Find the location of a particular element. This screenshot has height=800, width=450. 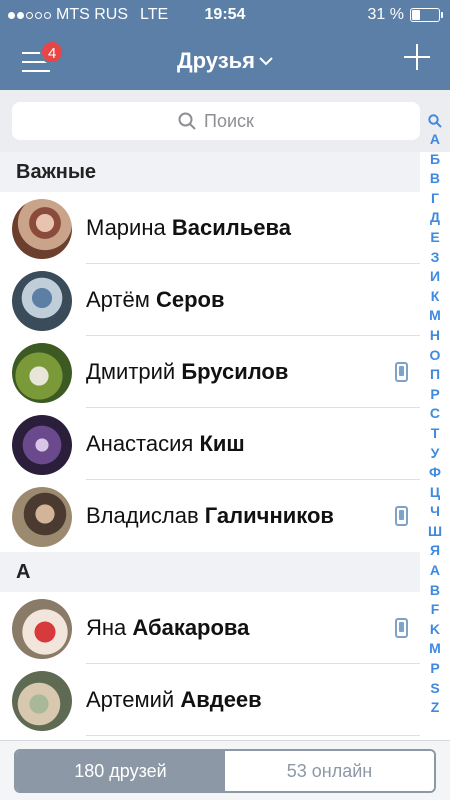

index-letter: F is located at coordinates (435, 610).